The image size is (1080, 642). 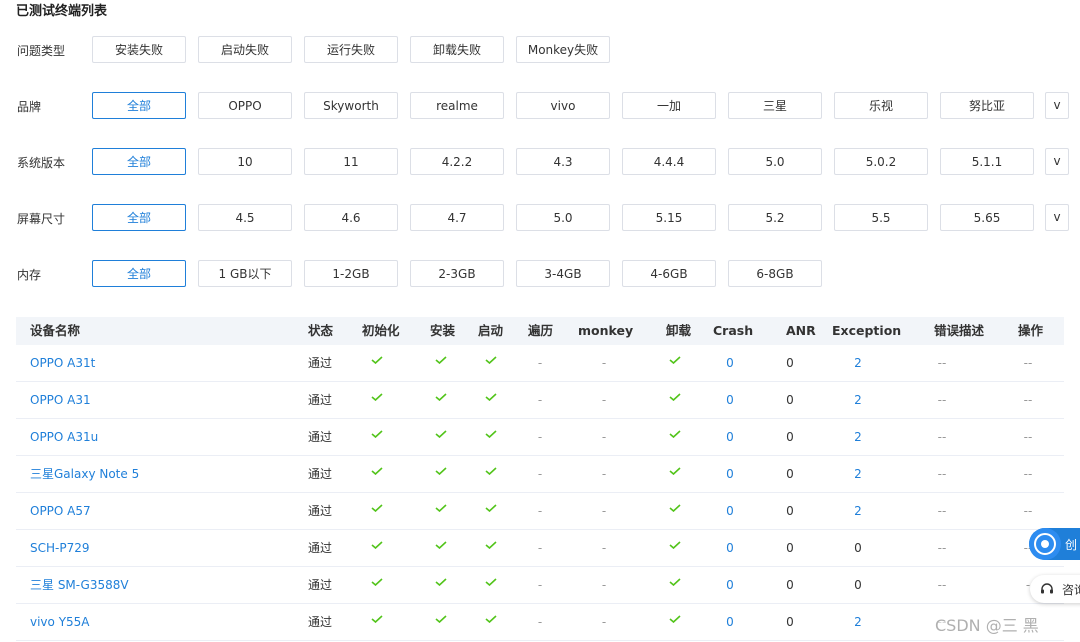 What do you see at coordinates (775, 161) in the screenshot?
I see `filter-chip-os-version: 5.0` at bounding box center [775, 161].